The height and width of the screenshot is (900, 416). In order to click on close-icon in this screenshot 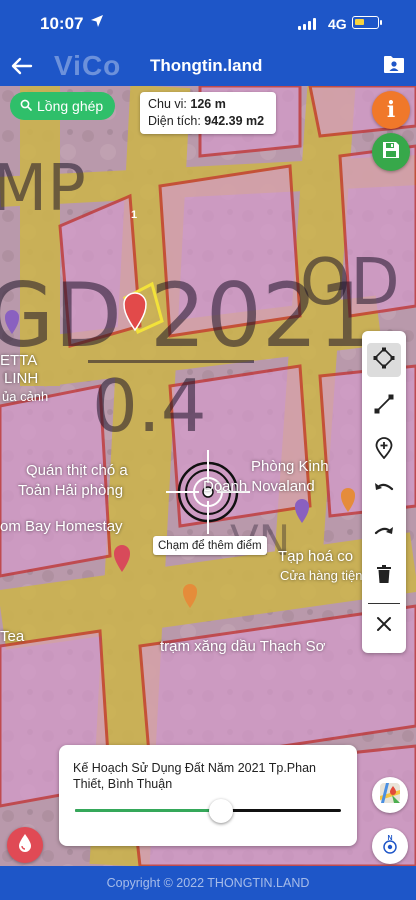, I will do `click(384, 626)`.